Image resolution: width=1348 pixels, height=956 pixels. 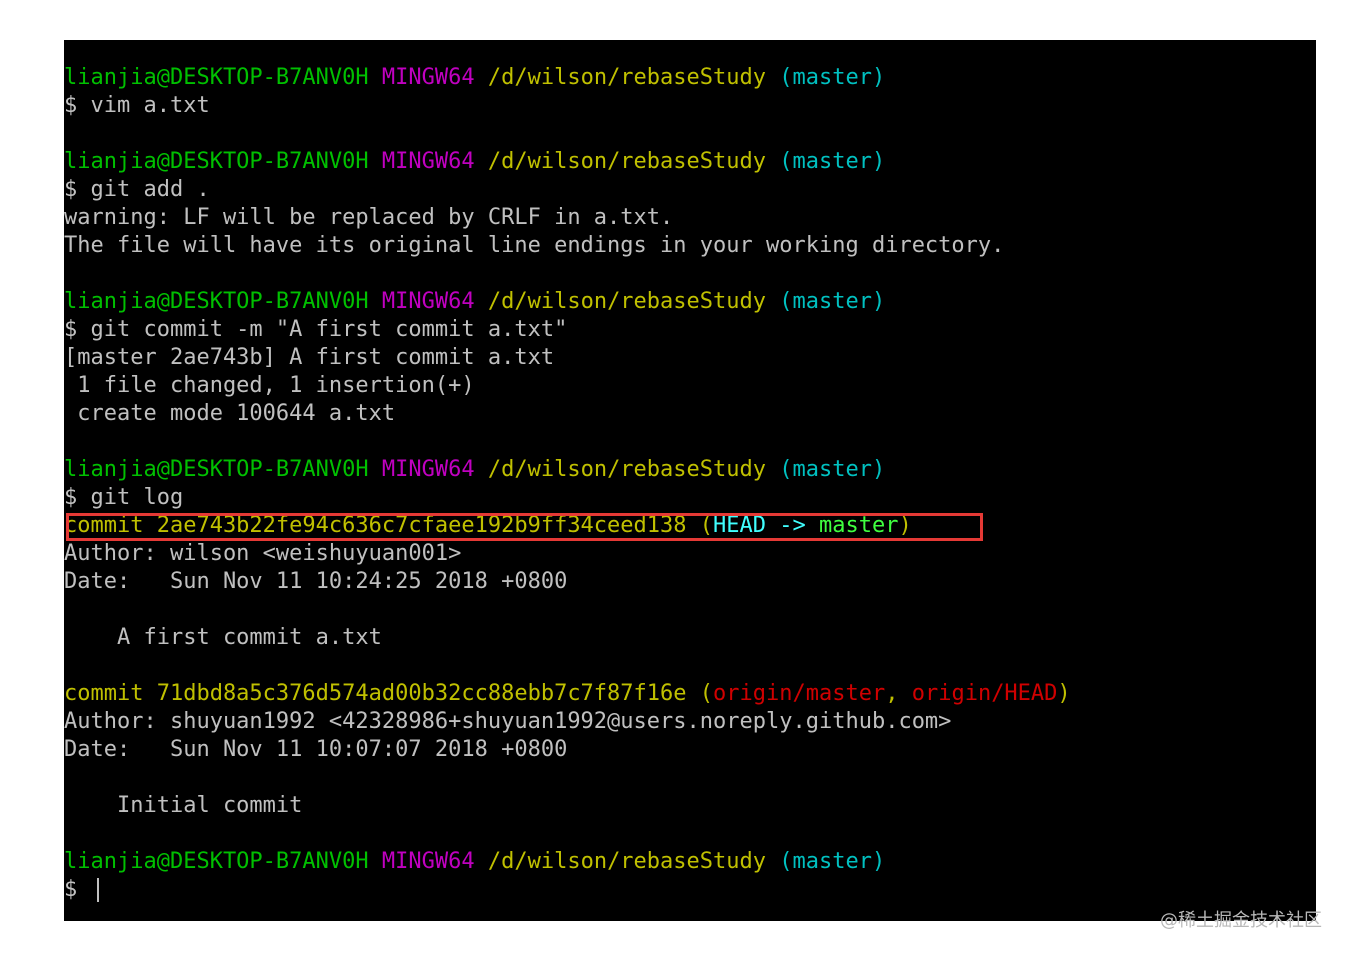 What do you see at coordinates (124, 497) in the screenshot?
I see `command-git-log: $ git log` at bounding box center [124, 497].